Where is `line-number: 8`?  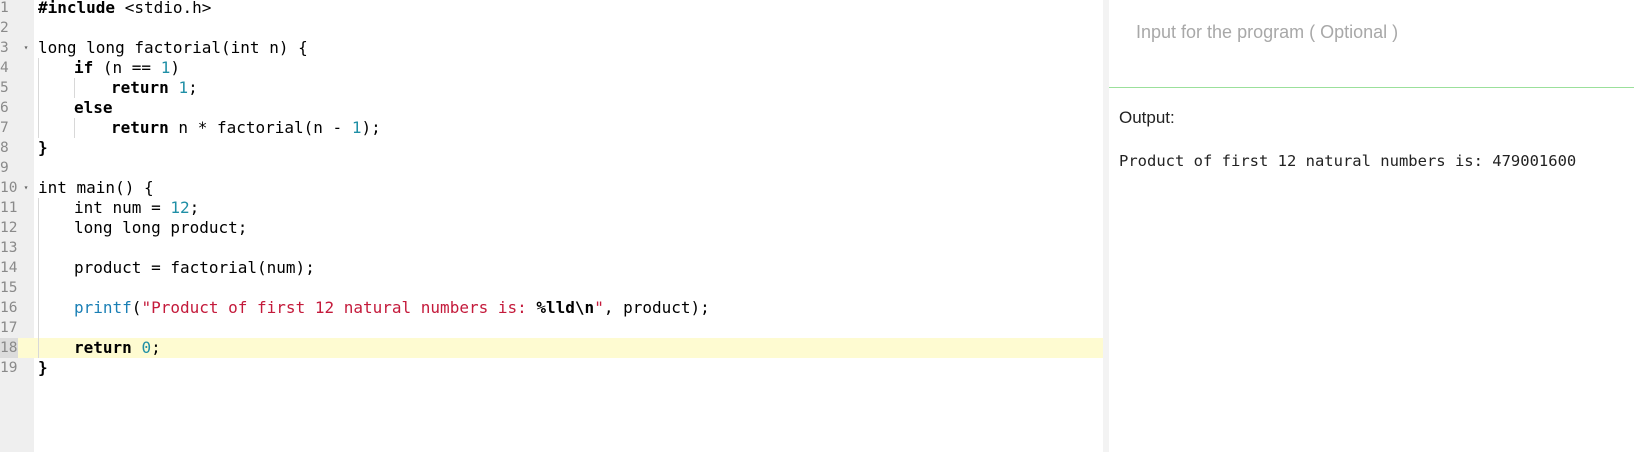 line-number: 8 is located at coordinates (4, 148).